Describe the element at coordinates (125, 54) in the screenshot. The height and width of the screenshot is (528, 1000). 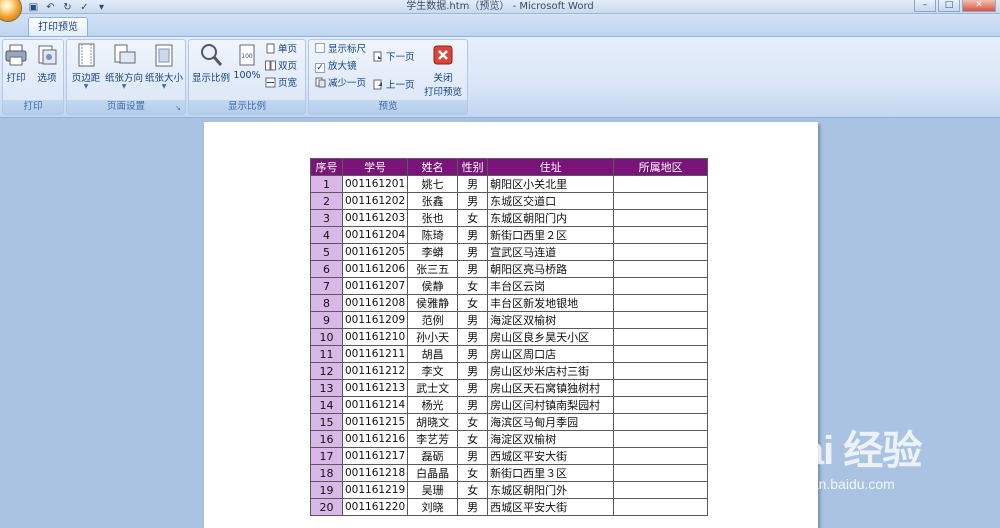
I see `orientation-icon` at that location.